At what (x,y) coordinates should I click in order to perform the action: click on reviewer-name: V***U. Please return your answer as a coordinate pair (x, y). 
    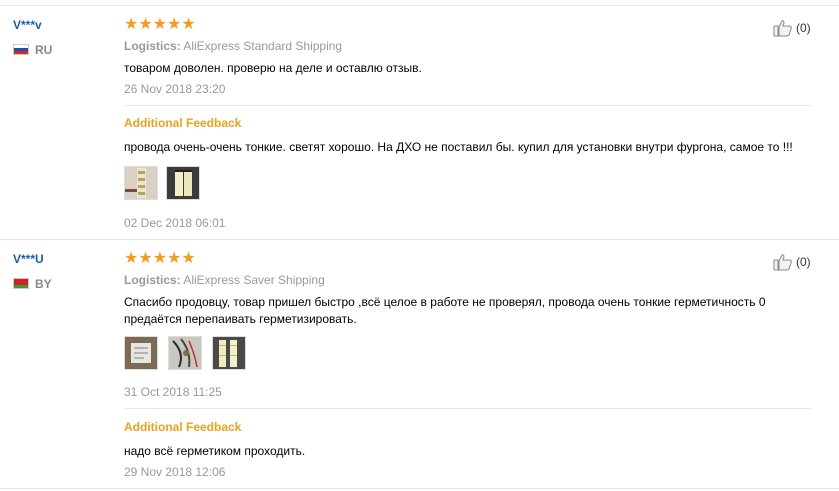
    Looking at the image, I should click on (28, 259).